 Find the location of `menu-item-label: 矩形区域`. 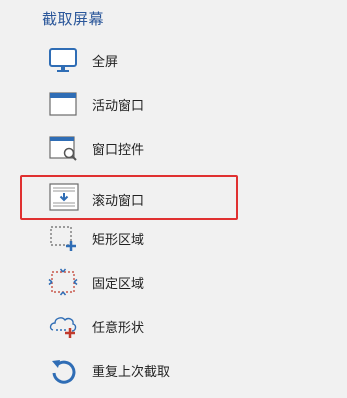

menu-item-label: 矩形区域 is located at coordinates (118, 240).